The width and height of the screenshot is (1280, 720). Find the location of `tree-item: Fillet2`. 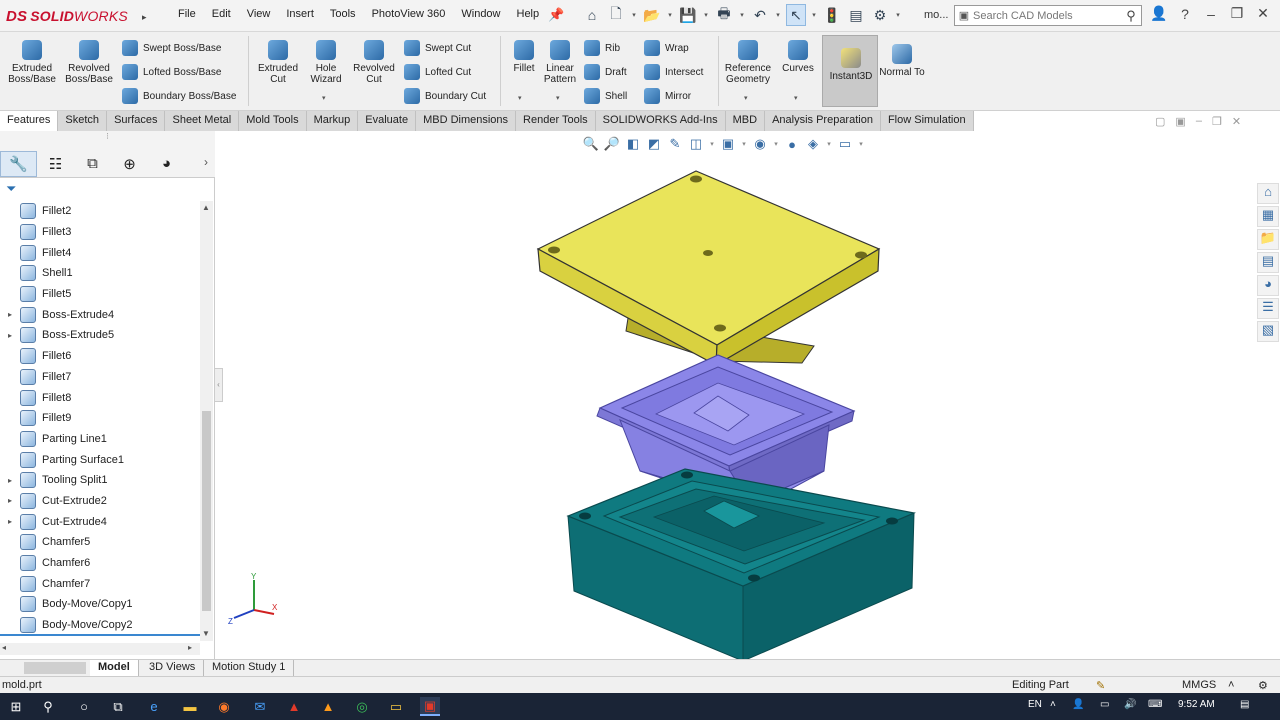

tree-item: Fillet2 is located at coordinates (100, 211).